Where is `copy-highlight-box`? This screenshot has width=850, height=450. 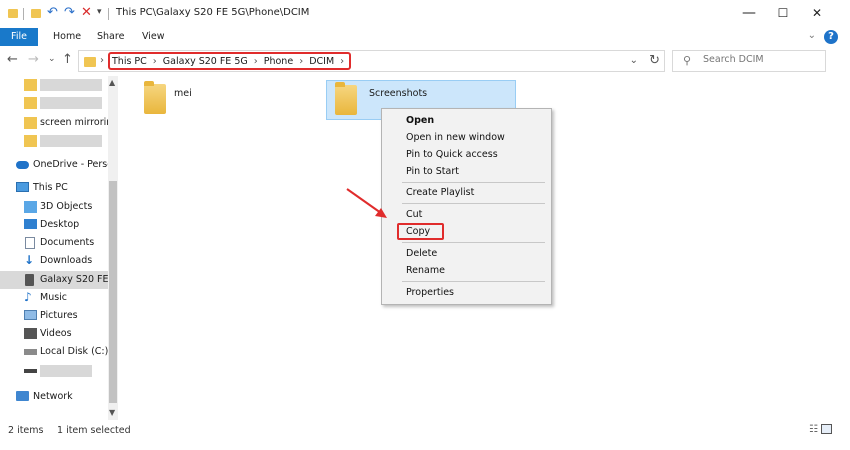
copy-highlight-box is located at coordinates (420, 231).